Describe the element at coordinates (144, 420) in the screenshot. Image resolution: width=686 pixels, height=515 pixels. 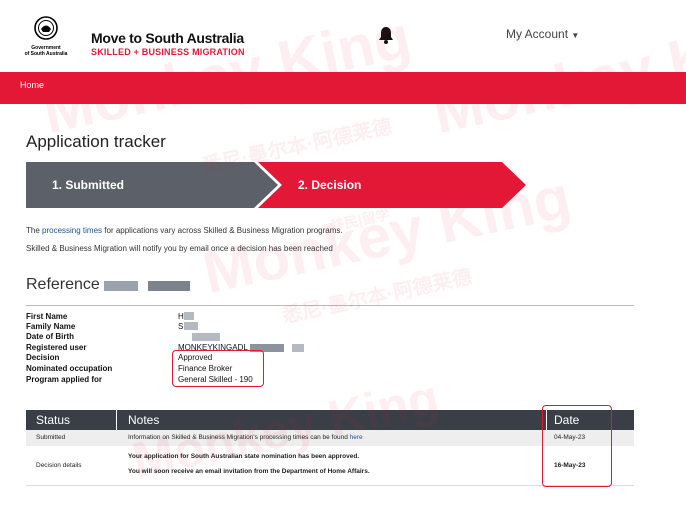
I see `header-notes: Notes` at that location.